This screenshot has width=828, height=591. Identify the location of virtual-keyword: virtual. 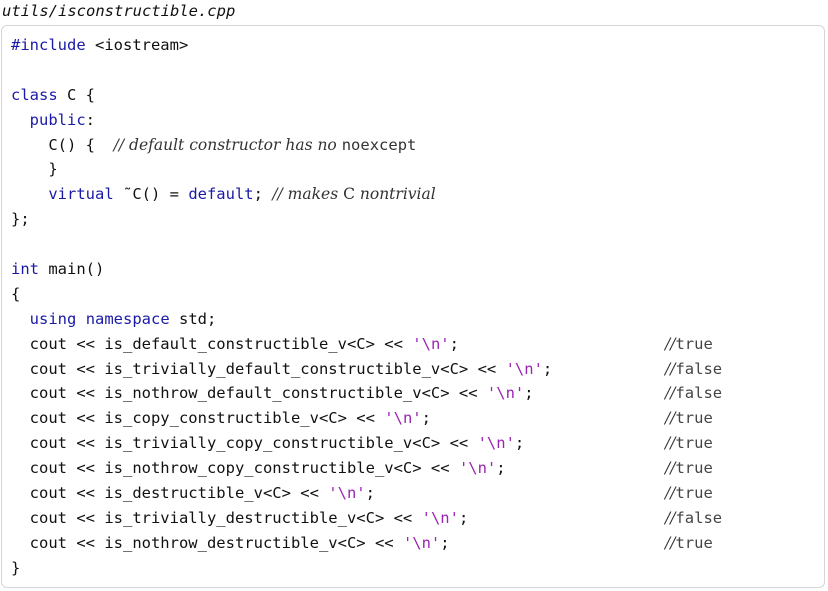
(81, 194).